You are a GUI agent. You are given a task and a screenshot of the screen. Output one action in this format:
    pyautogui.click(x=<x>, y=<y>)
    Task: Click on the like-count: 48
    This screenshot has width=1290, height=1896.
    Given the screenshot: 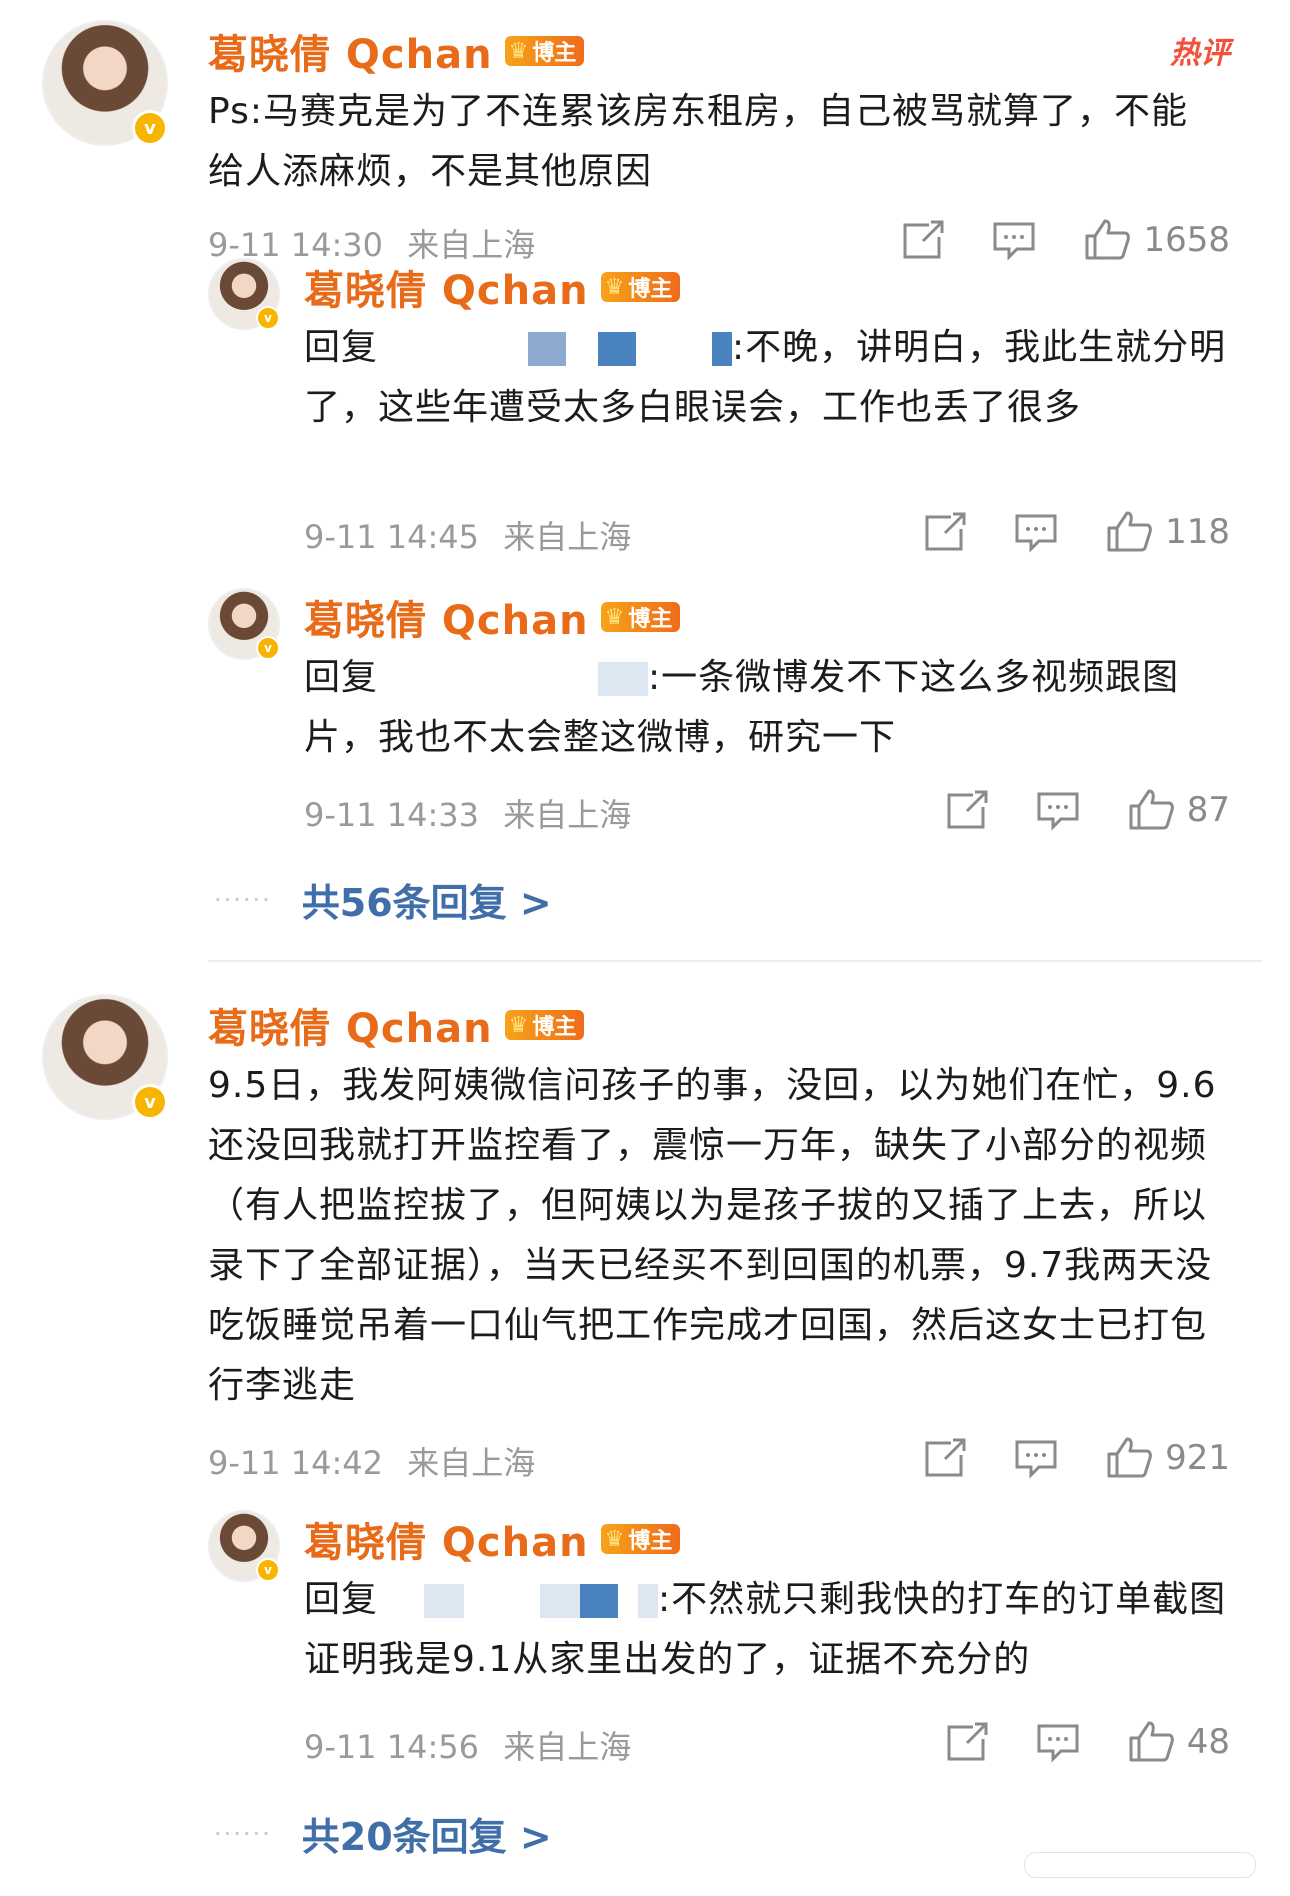 What is the action you would take?
    pyautogui.click(x=1208, y=1742)
    